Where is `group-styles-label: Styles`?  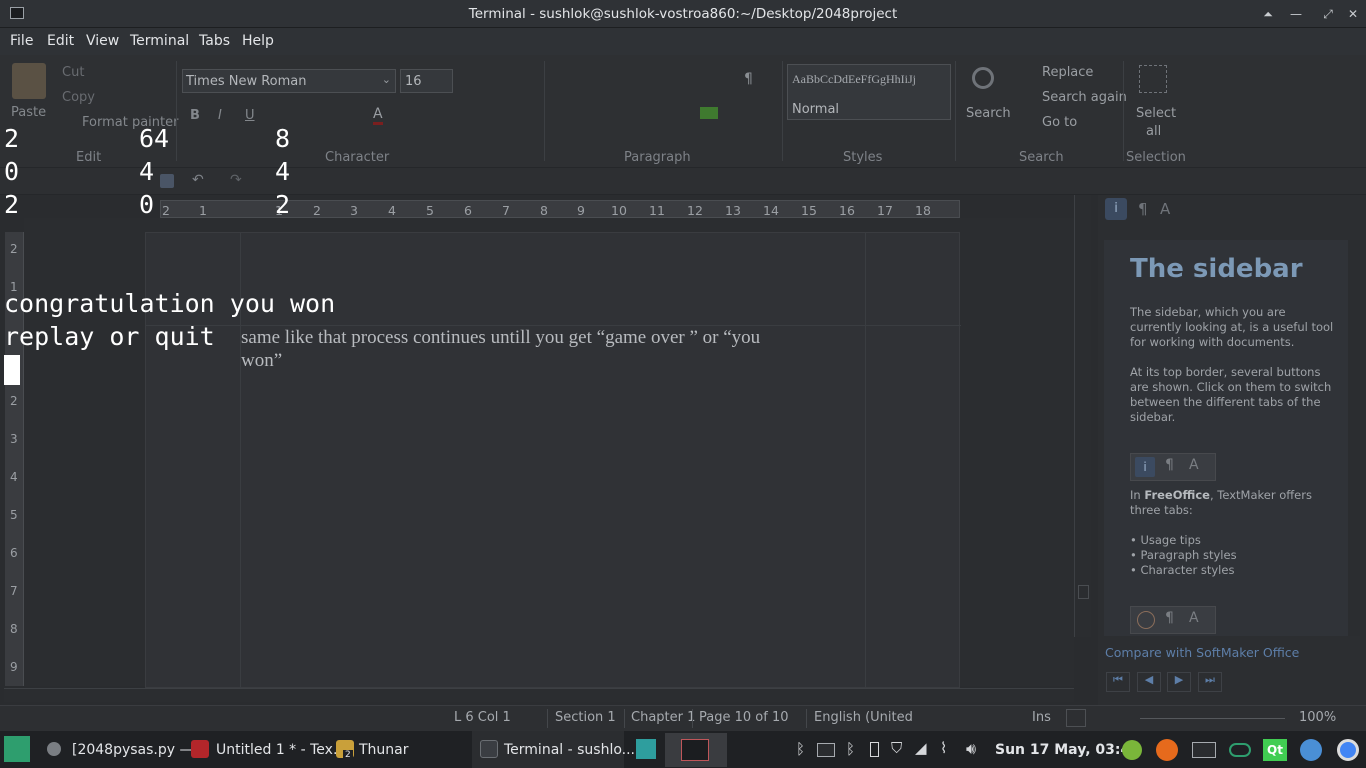 group-styles-label: Styles is located at coordinates (863, 157).